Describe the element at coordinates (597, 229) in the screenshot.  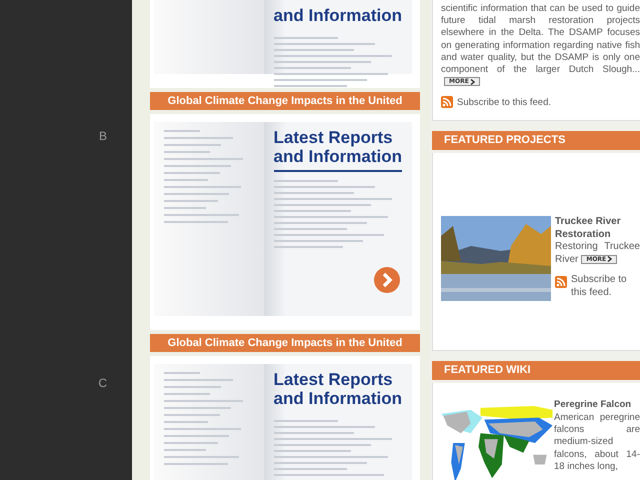
I see `project-title: Truckee River Restoration` at that location.